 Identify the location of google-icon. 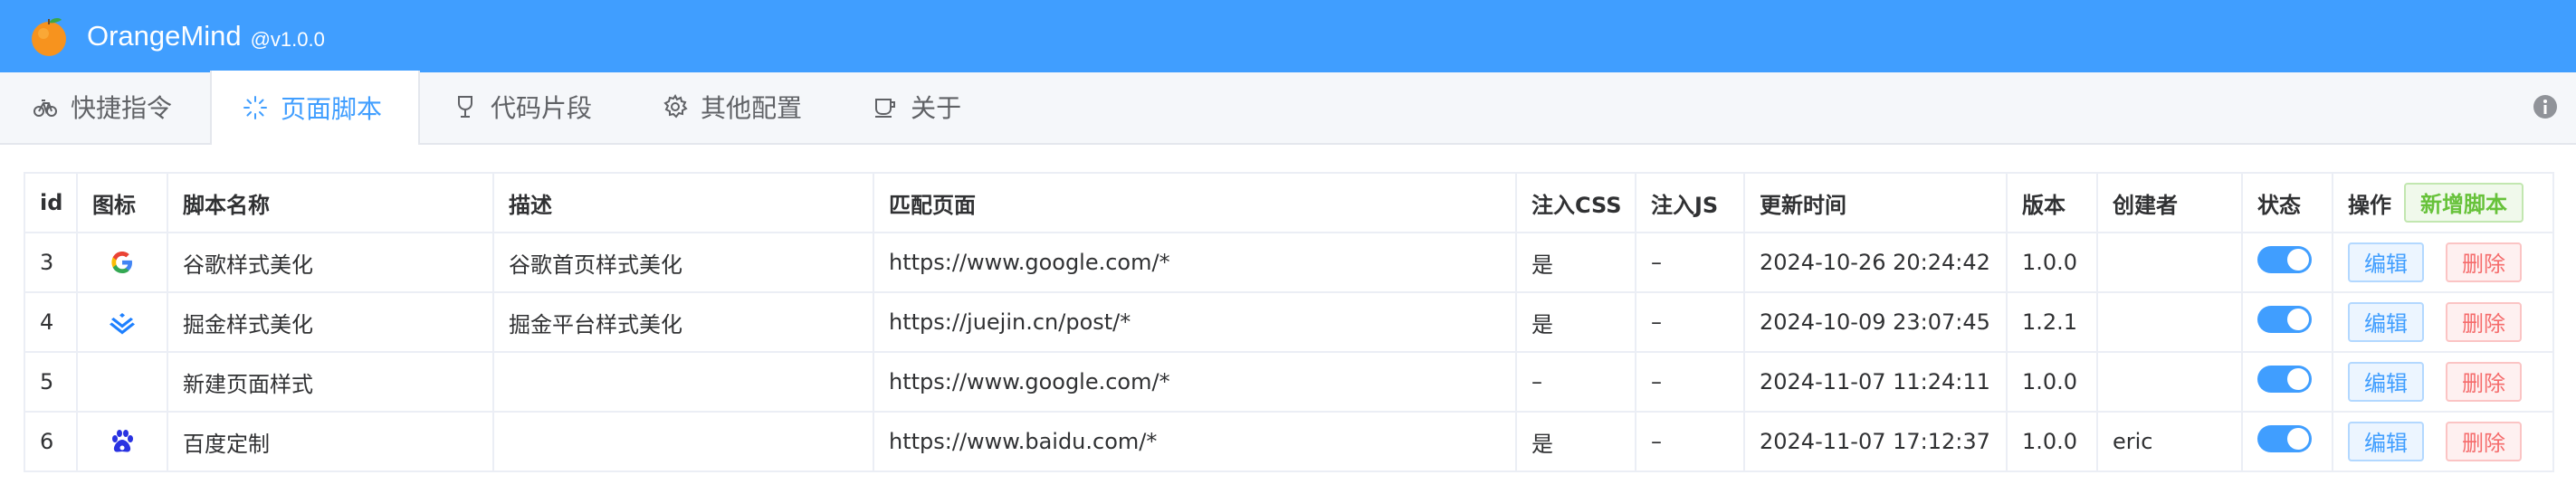
(122, 262).